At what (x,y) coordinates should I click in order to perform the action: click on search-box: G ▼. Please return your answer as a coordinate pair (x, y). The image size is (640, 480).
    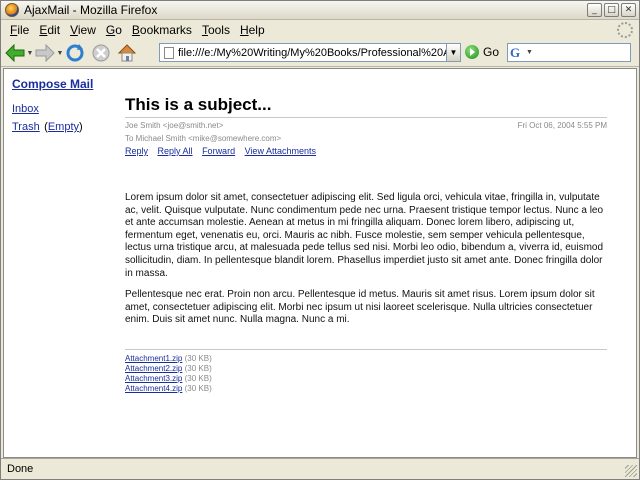
    Looking at the image, I should click on (569, 52).